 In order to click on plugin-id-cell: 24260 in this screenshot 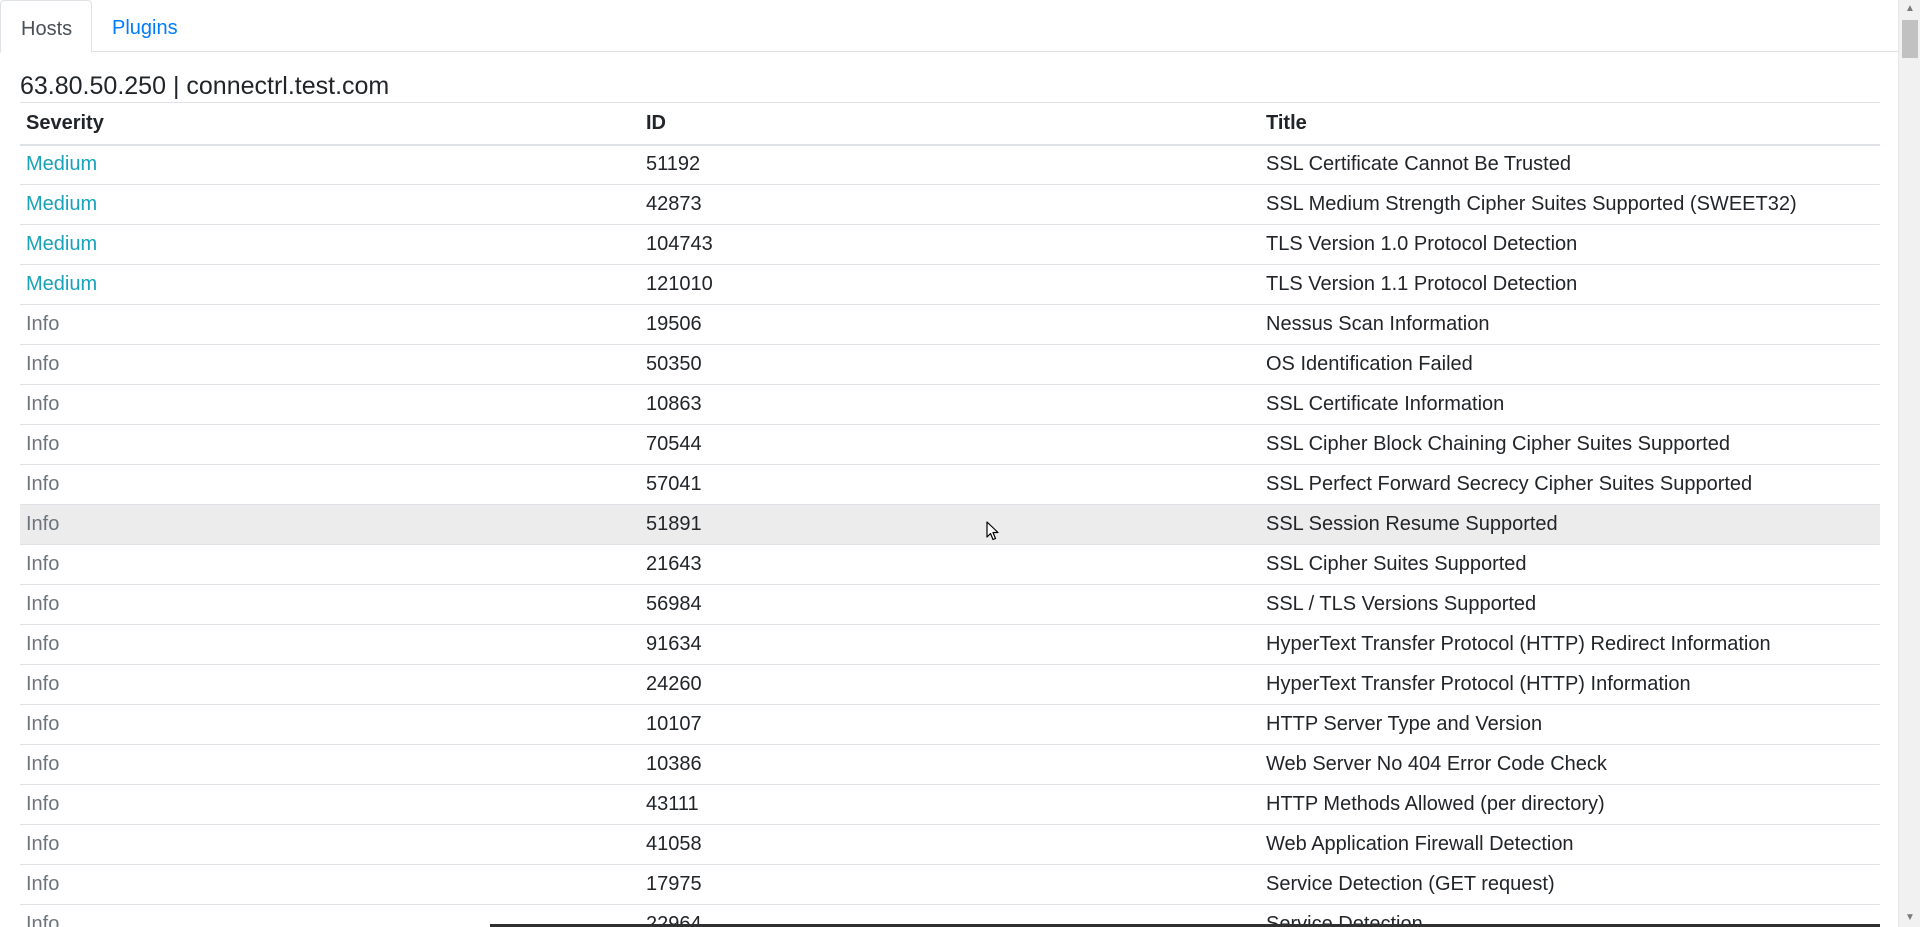, I will do `click(950, 684)`.